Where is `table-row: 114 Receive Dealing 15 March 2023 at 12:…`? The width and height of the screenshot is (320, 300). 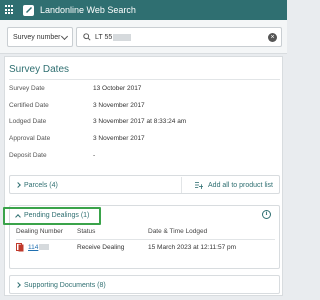 table-row: 114 Receive Dealing 15 March 2023 at 12:… is located at coordinates (145, 248).